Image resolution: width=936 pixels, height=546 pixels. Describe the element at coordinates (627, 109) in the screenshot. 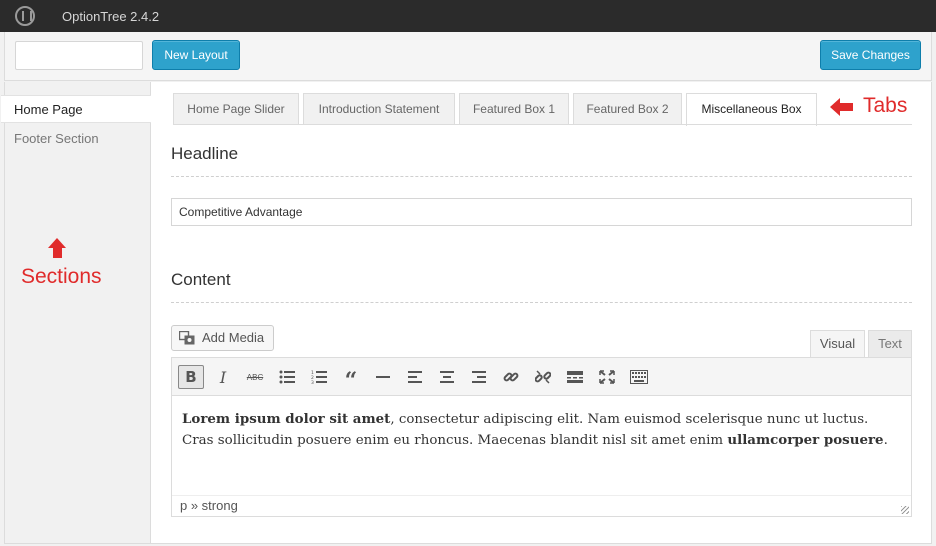

I see `tab-featured-box-2: Featured Box 2` at that location.